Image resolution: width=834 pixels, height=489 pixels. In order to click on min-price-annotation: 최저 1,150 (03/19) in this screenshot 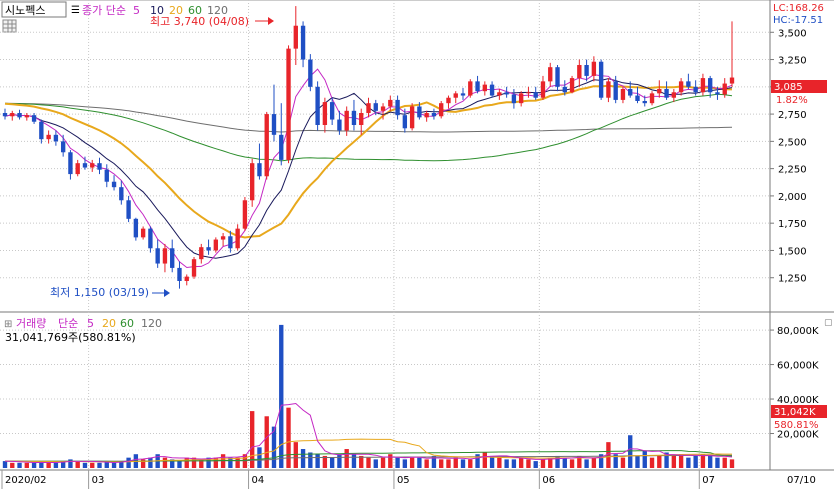, I will do `click(99, 292)`.